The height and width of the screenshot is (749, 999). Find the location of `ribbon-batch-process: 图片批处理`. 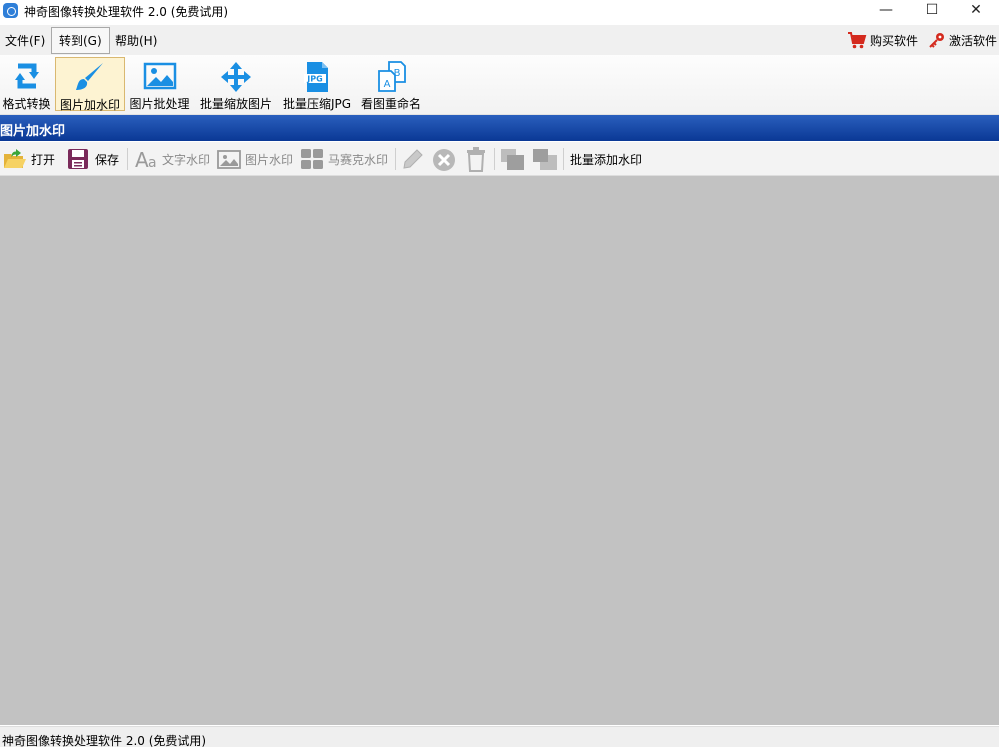

ribbon-batch-process: 图片批处理 is located at coordinates (159, 84).